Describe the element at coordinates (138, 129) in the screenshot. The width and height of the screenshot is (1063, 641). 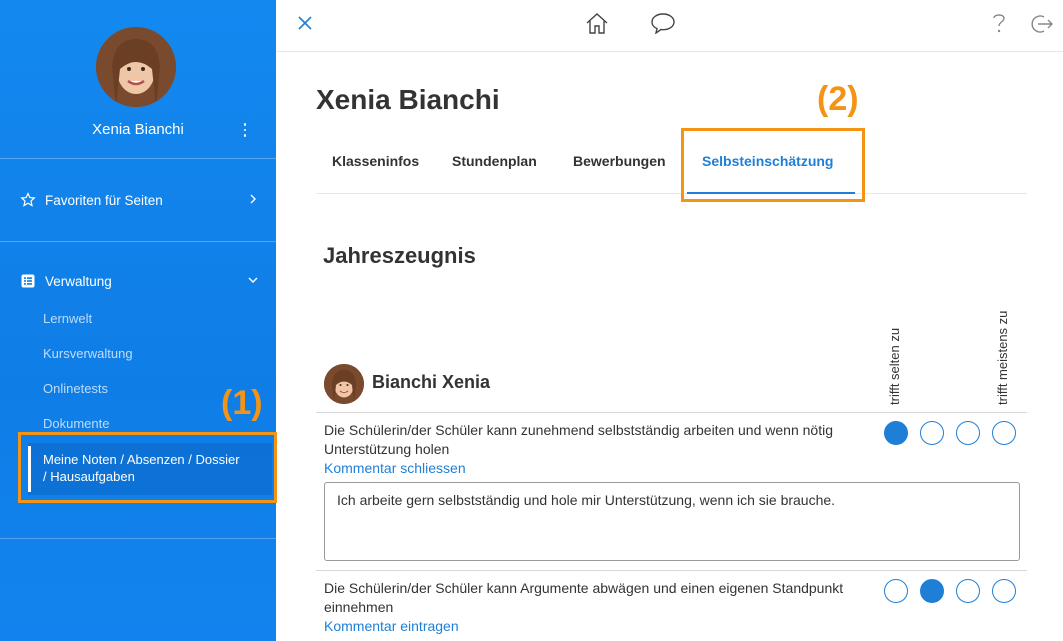
I see `profile-name: Xenia Bianchi` at that location.